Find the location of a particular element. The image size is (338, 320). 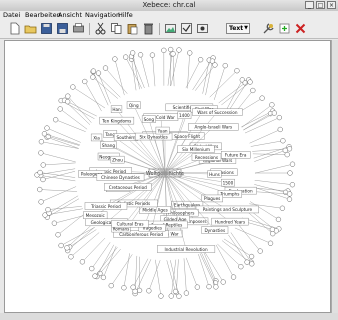

branch-node: Philosophers is located at coordinates (181, 212).